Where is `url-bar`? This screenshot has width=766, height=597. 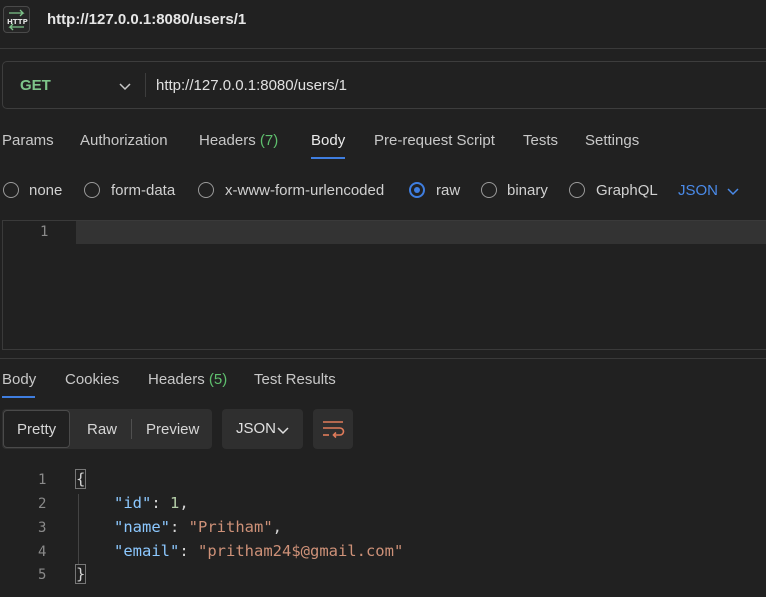
url-bar is located at coordinates (384, 85).